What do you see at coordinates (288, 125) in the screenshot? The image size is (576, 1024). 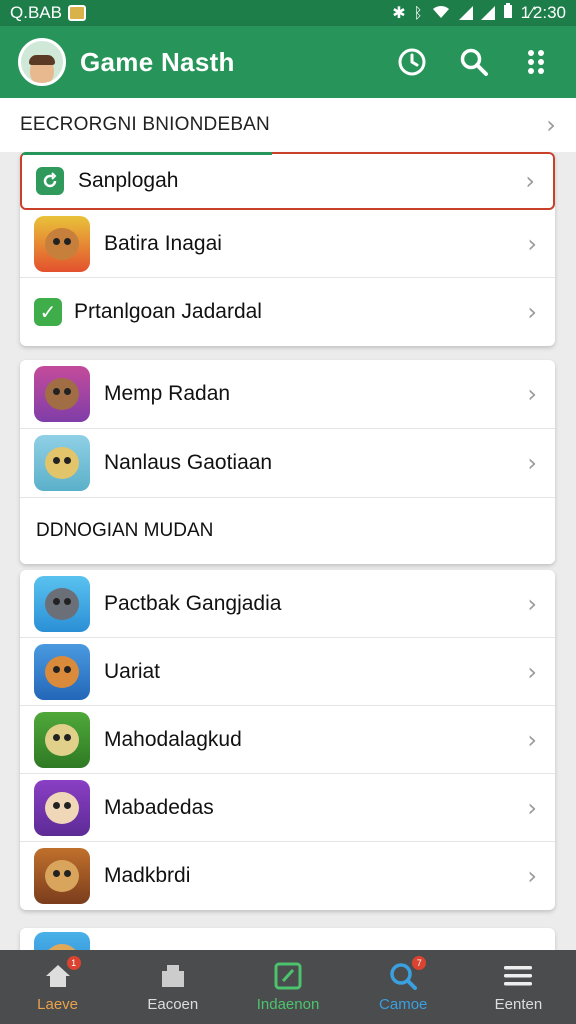 I see `section-header: EECRORGNI BNIONDEBAN ›` at bounding box center [288, 125].